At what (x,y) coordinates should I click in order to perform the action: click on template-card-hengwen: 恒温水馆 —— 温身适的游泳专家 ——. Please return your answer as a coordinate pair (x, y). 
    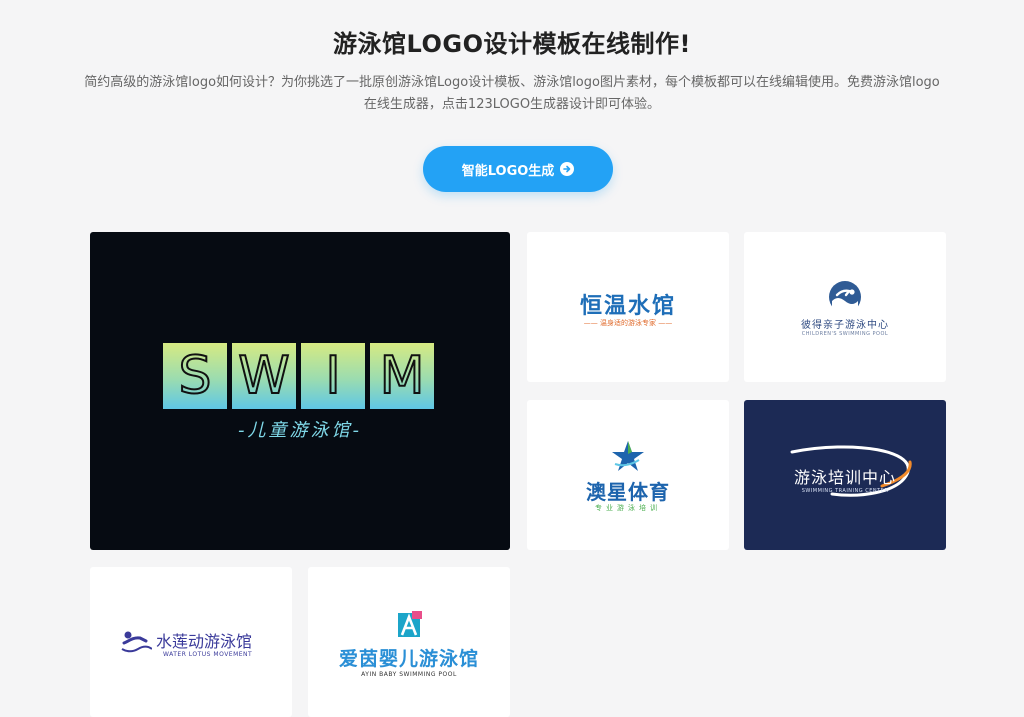
    Looking at the image, I should click on (628, 307).